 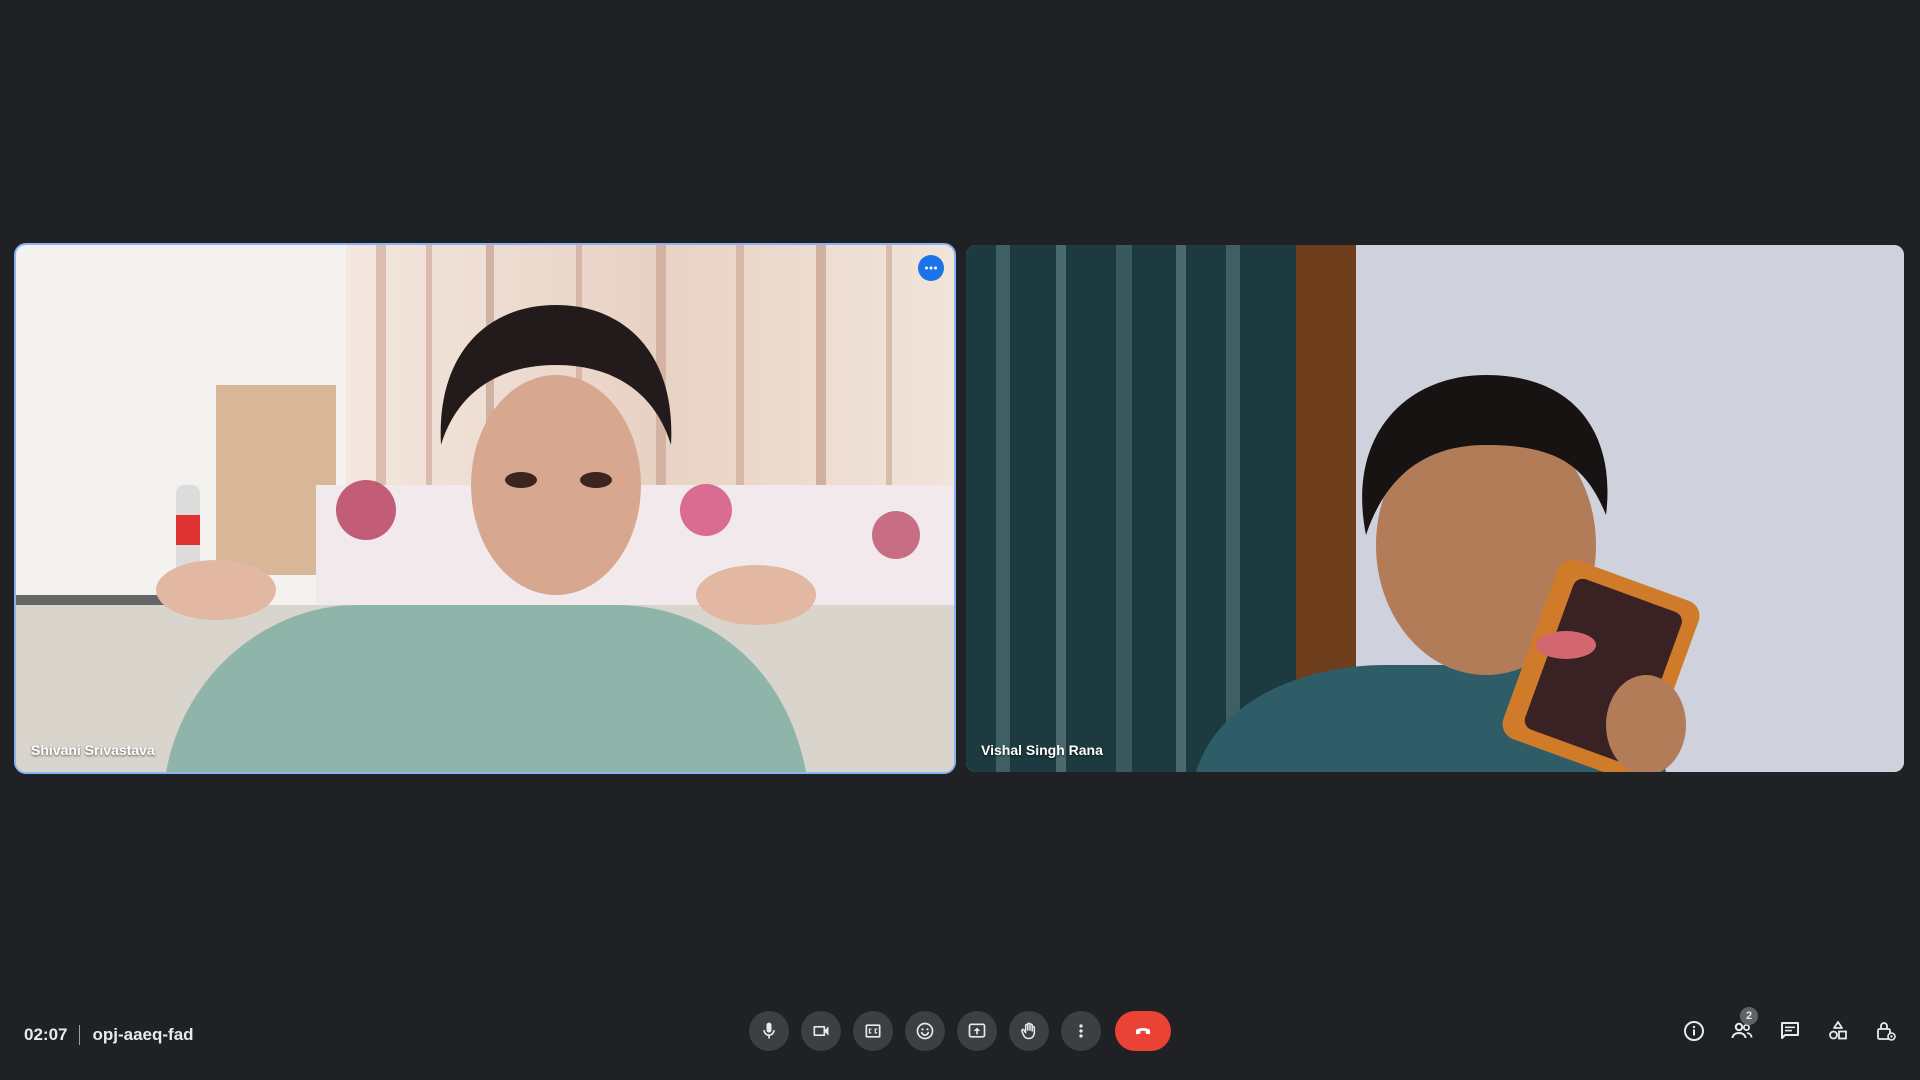 I want to click on meeting-code: opj-aaeq-fad, so click(x=143, y=1034).